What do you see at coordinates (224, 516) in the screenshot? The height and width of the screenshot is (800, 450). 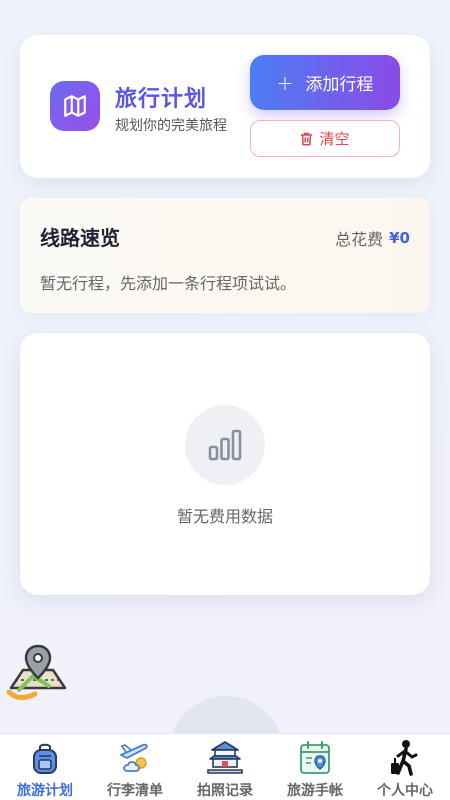 I see `cost-empty-text: 暂无费用数据` at bounding box center [224, 516].